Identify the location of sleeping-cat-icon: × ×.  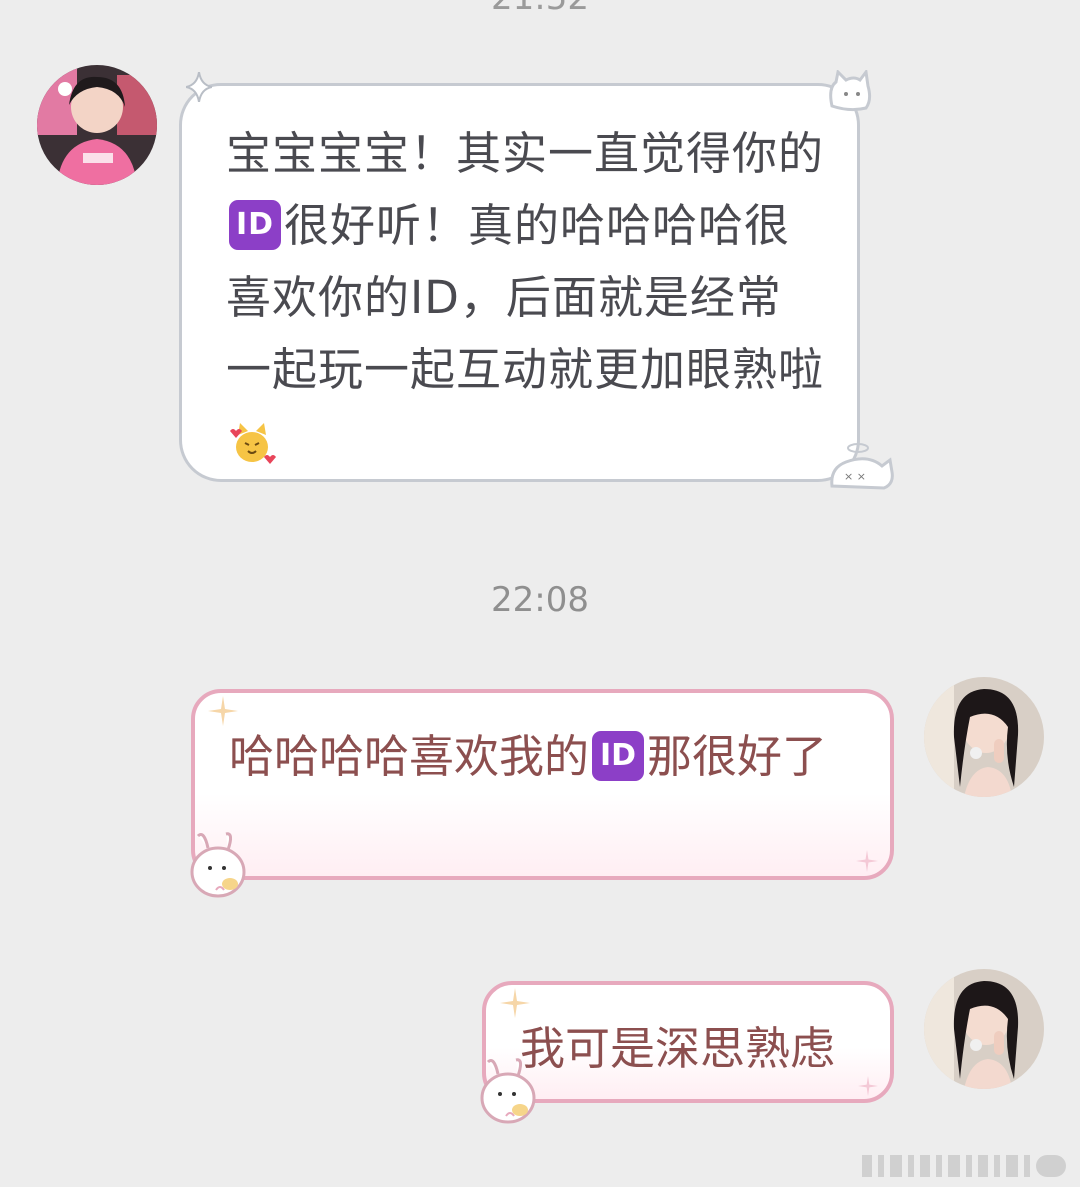
(862, 466).